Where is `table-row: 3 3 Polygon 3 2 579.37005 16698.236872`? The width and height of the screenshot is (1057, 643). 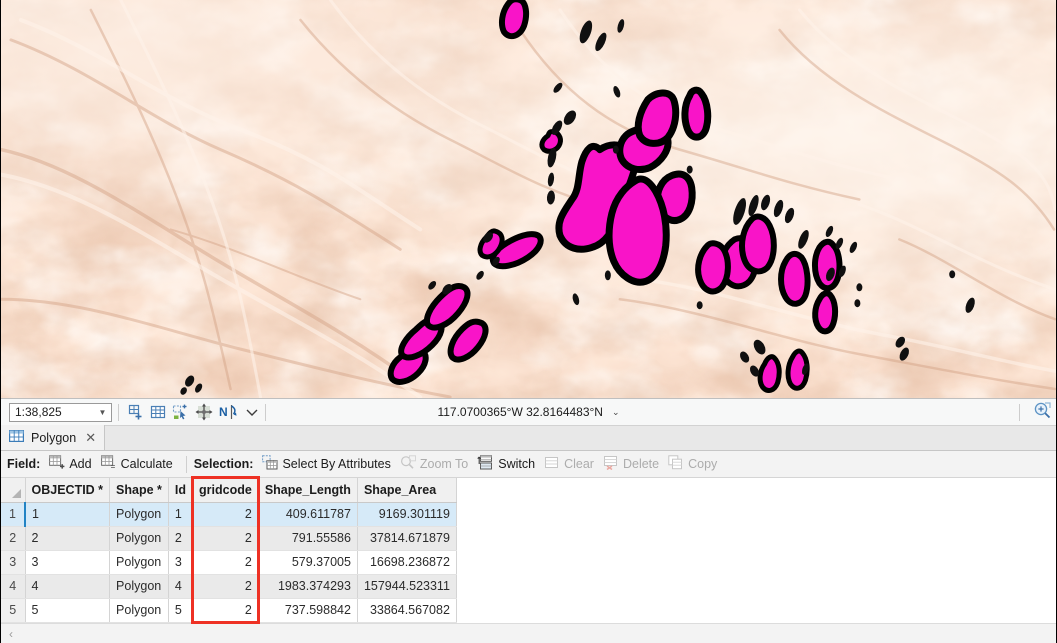
table-row: 3 3 Polygon 3 2 579.37005 16698.236872 is located at coordinates (229, 562).